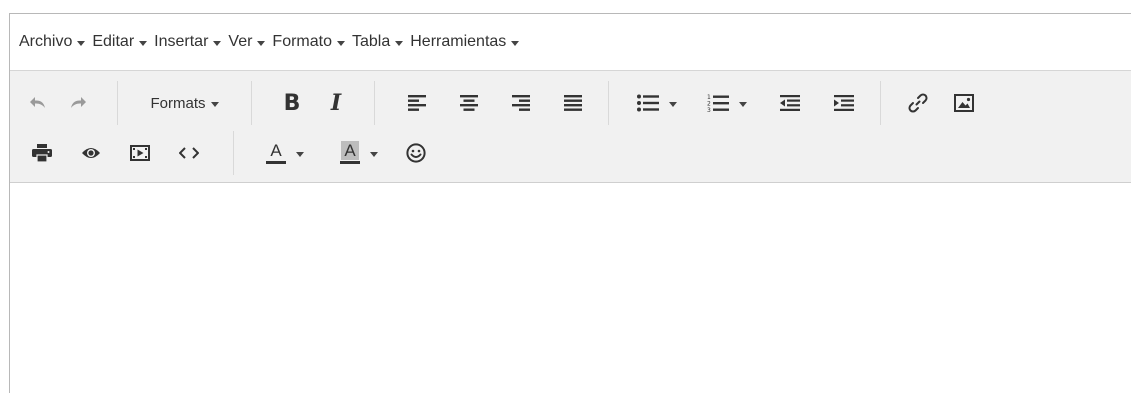  I want to click on outdent-button, so click(790, 103).